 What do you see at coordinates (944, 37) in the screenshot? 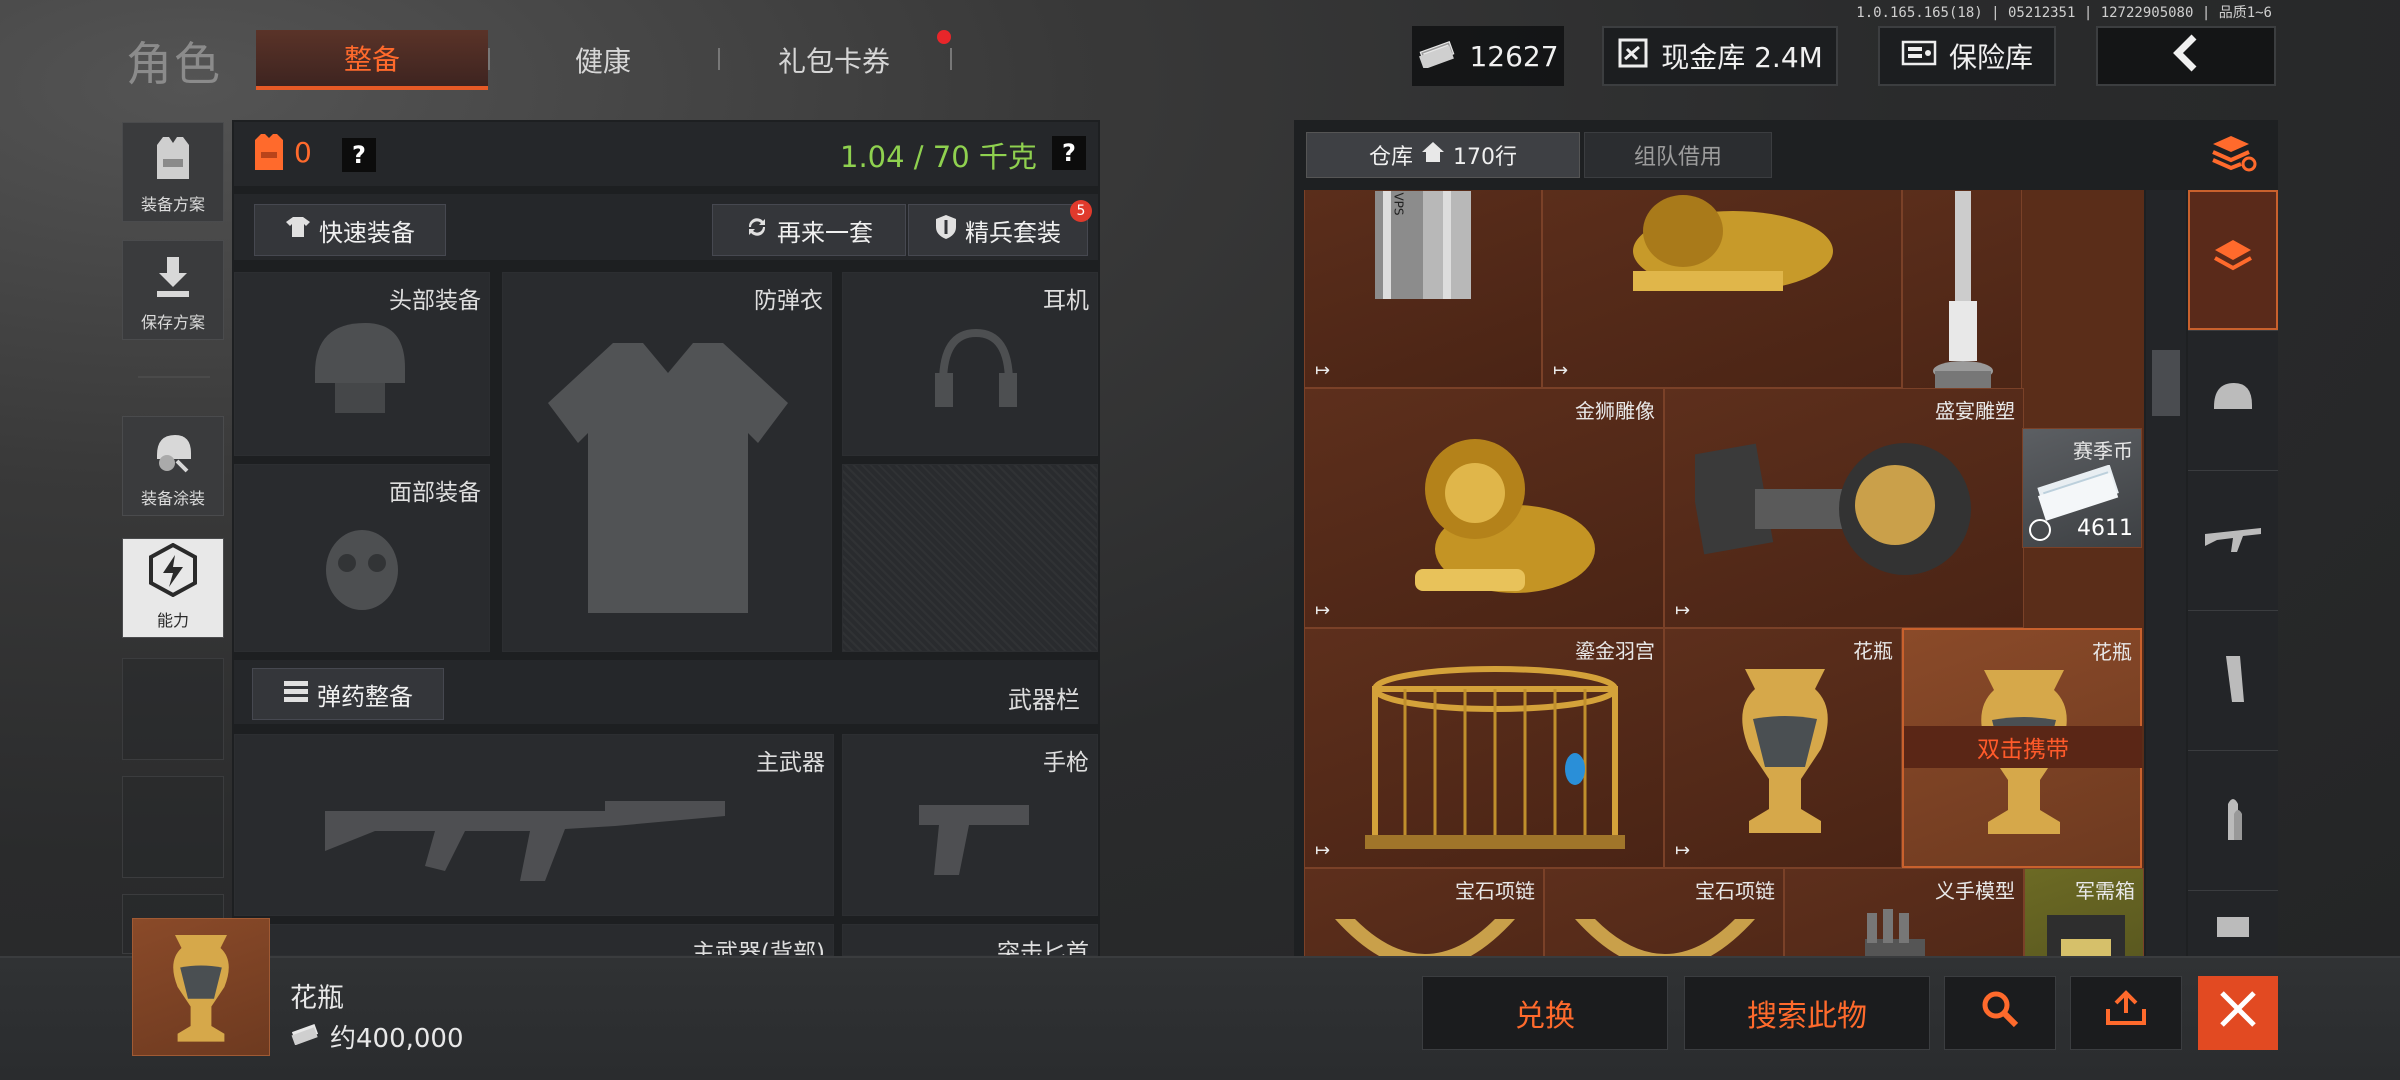
I see `notification-dot` at bounding box center [944, 37].